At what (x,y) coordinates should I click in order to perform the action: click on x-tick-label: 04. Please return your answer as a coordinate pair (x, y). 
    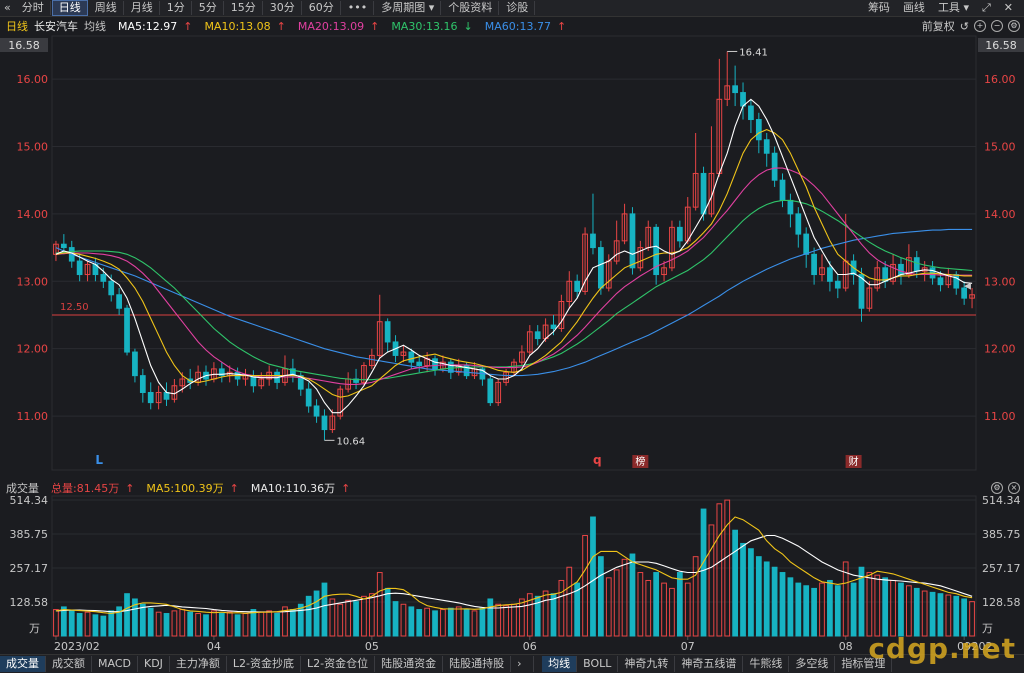
    Looking at the image, I should click on (214, 646).